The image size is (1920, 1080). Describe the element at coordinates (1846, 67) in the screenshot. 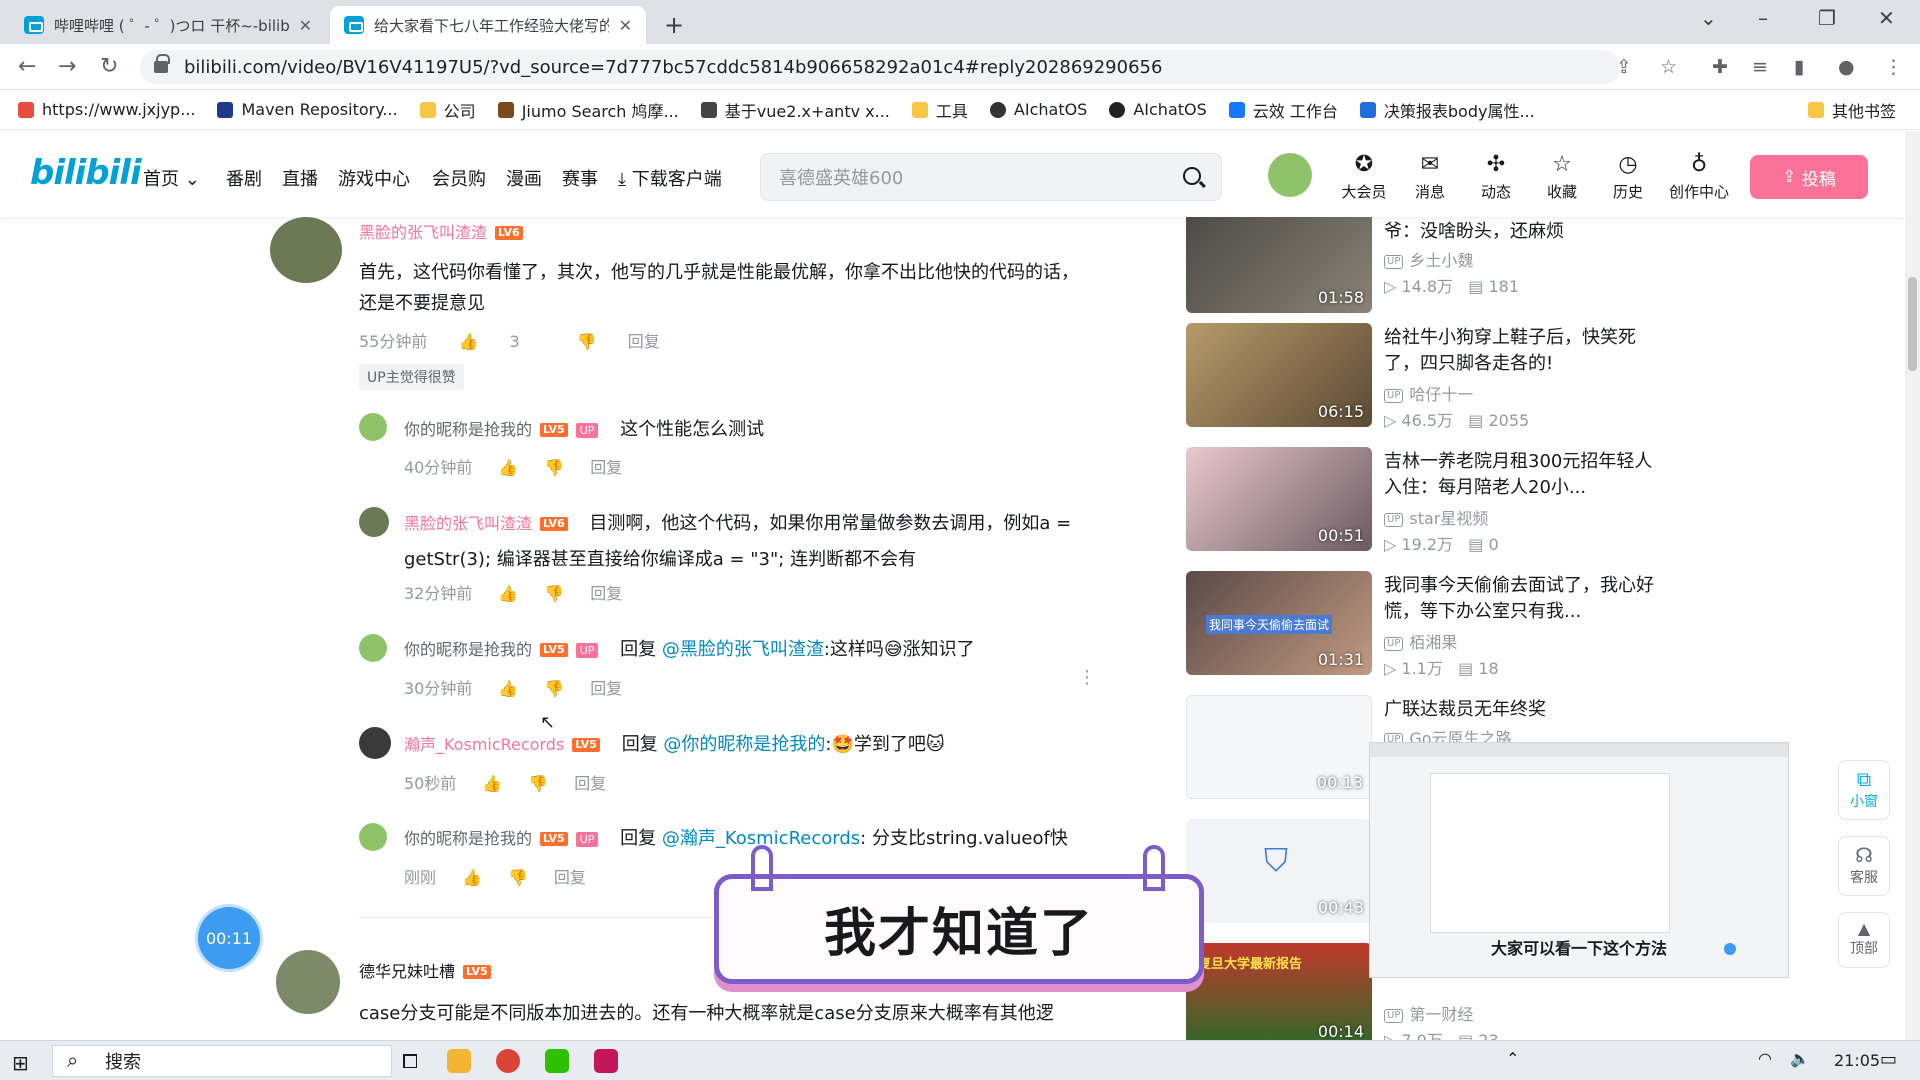

I see `profile-icon: ●` at that location.